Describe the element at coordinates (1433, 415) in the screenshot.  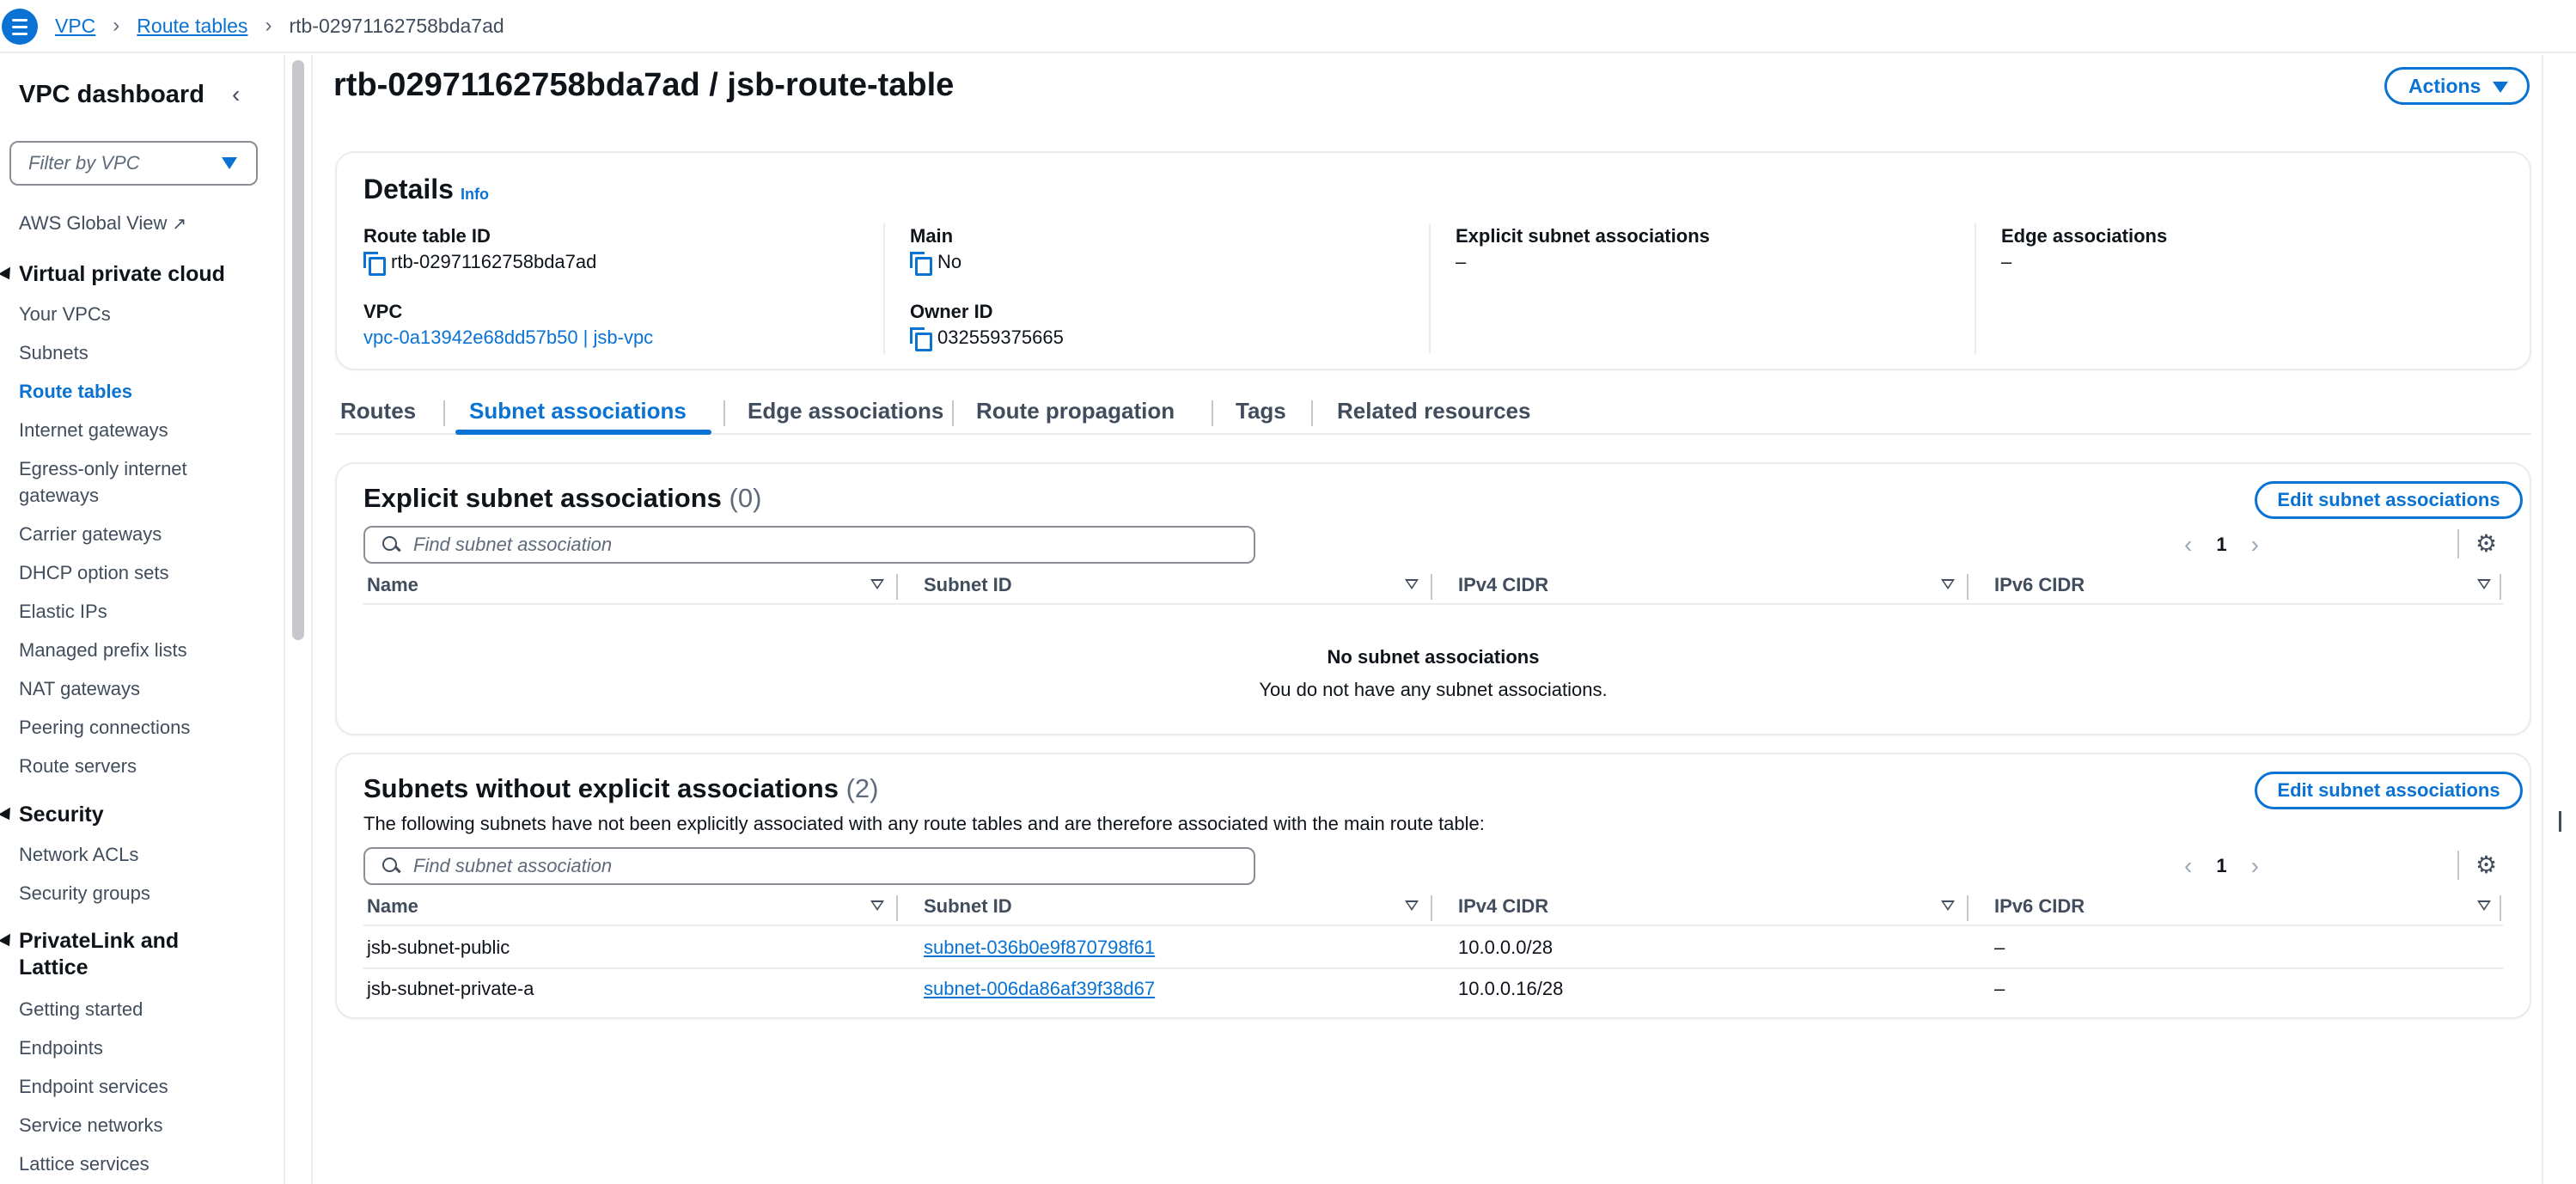
I see `tab-related-resources: Related resources` at that location.